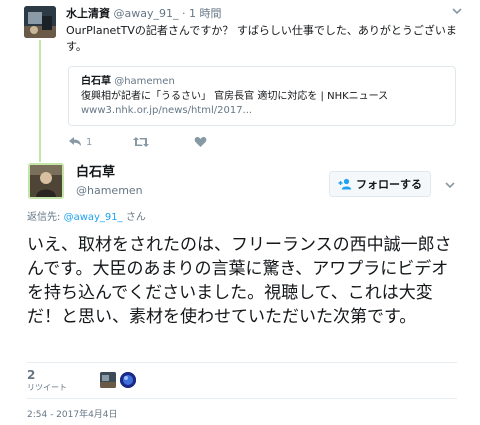  I want to click on main-avatar-image, so click(46, 181).